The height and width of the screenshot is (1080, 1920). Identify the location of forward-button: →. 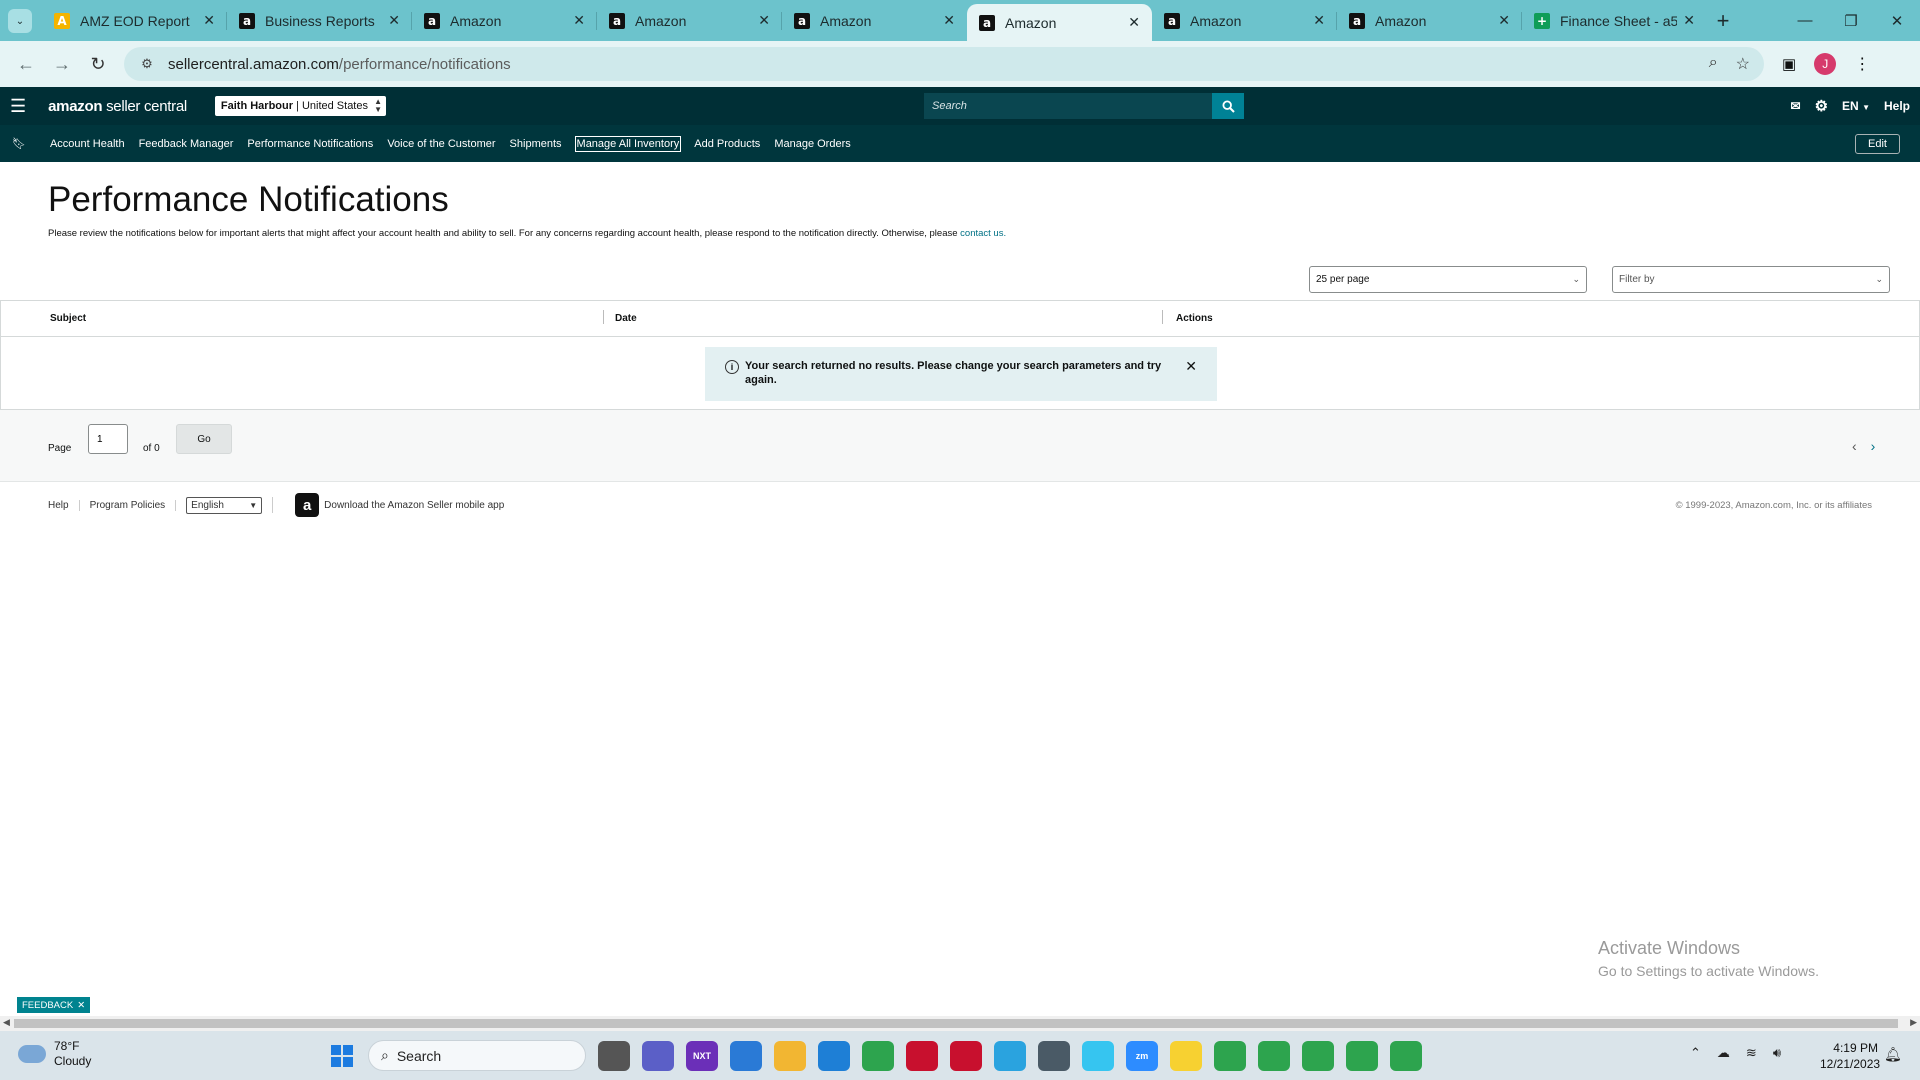
(62, 64).